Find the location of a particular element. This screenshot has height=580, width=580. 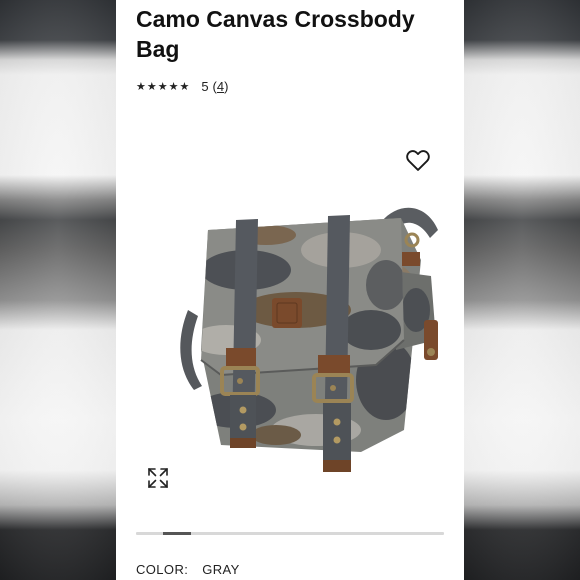

rating-value: 5 is located at coordinates (205, 86).